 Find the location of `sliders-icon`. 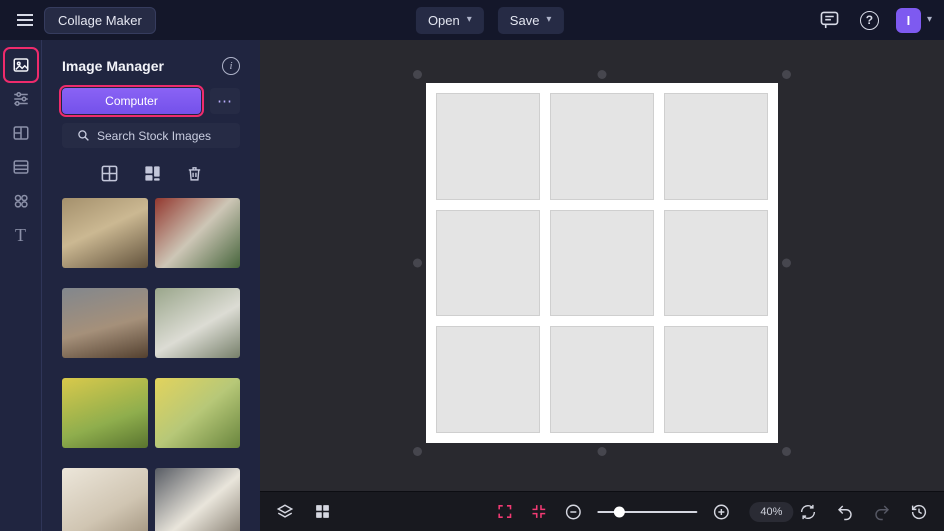

sliders-icon is located at coordinates (20, 99).